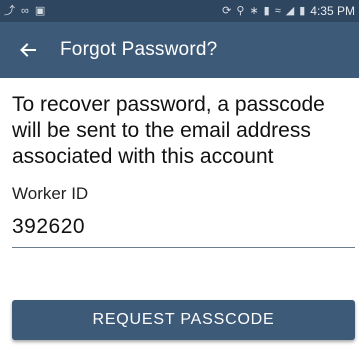 The image size is (359, 362). I want to click on location-icon: ⚲, so click(240, 10).